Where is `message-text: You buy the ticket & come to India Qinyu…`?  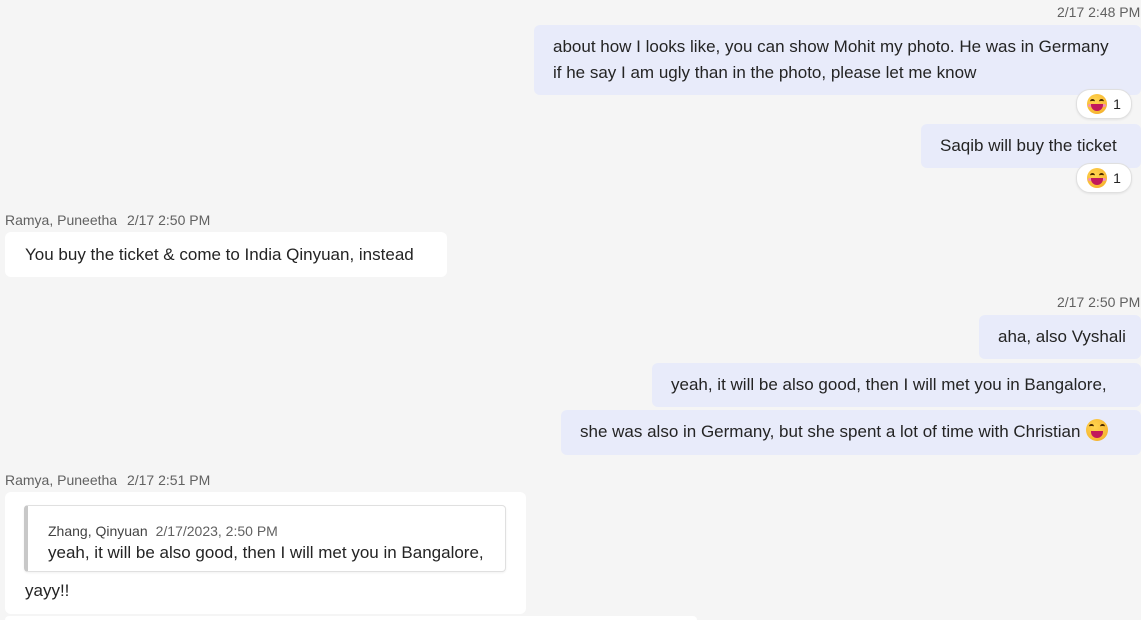 message-text: You buy the ticket & come to India Qinyu… is located at coordinates (219, 254).